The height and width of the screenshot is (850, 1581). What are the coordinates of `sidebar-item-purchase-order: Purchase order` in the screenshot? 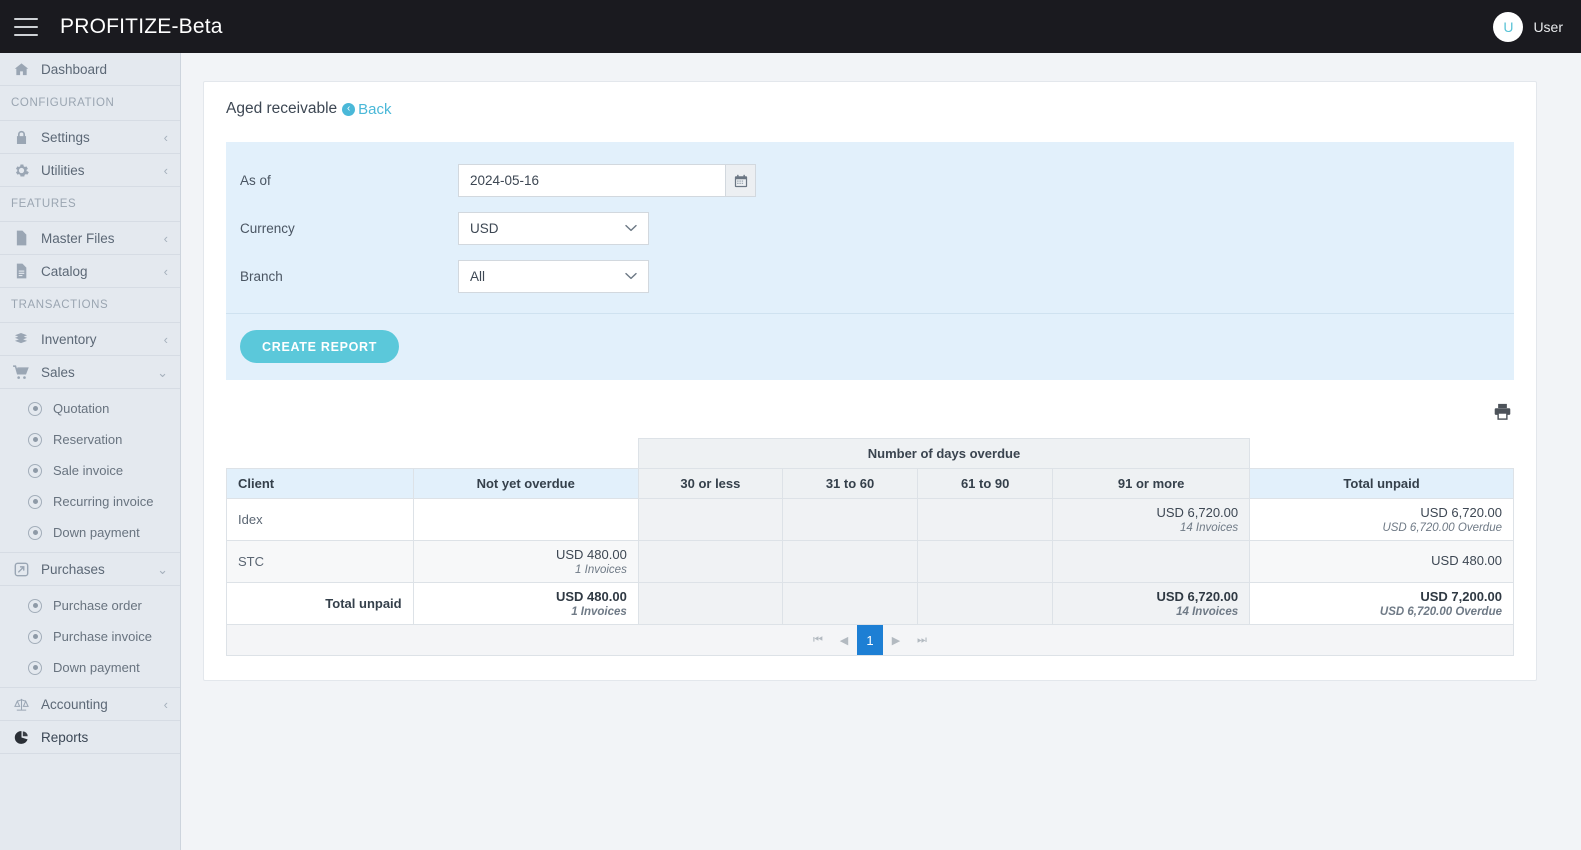 It's located at (90, 605).